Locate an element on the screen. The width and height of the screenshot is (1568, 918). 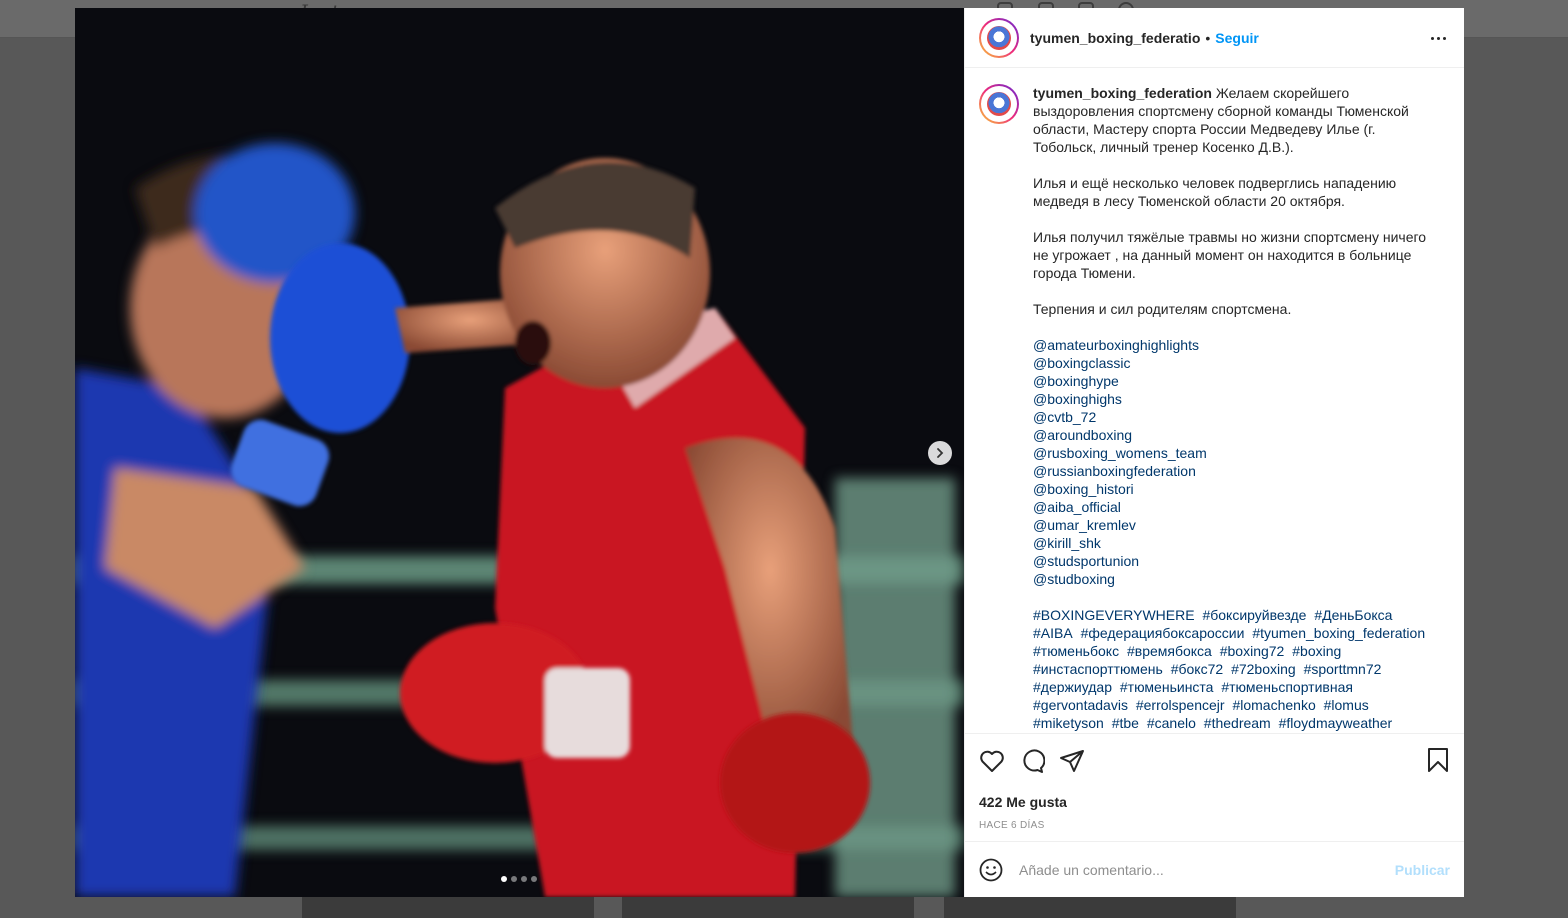
mention-link: @boxing_histori is located at coordinates (1233, 489).